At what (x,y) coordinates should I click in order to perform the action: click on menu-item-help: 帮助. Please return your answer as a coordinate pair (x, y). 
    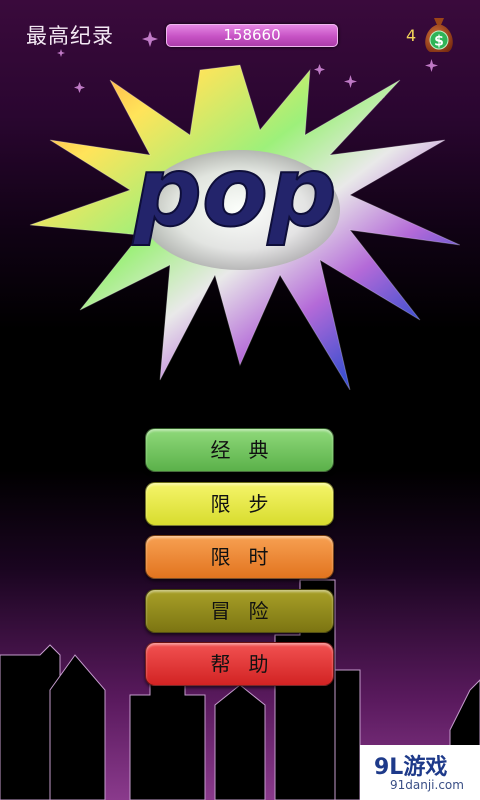
    Looking at the image, I should click on (239, 664).